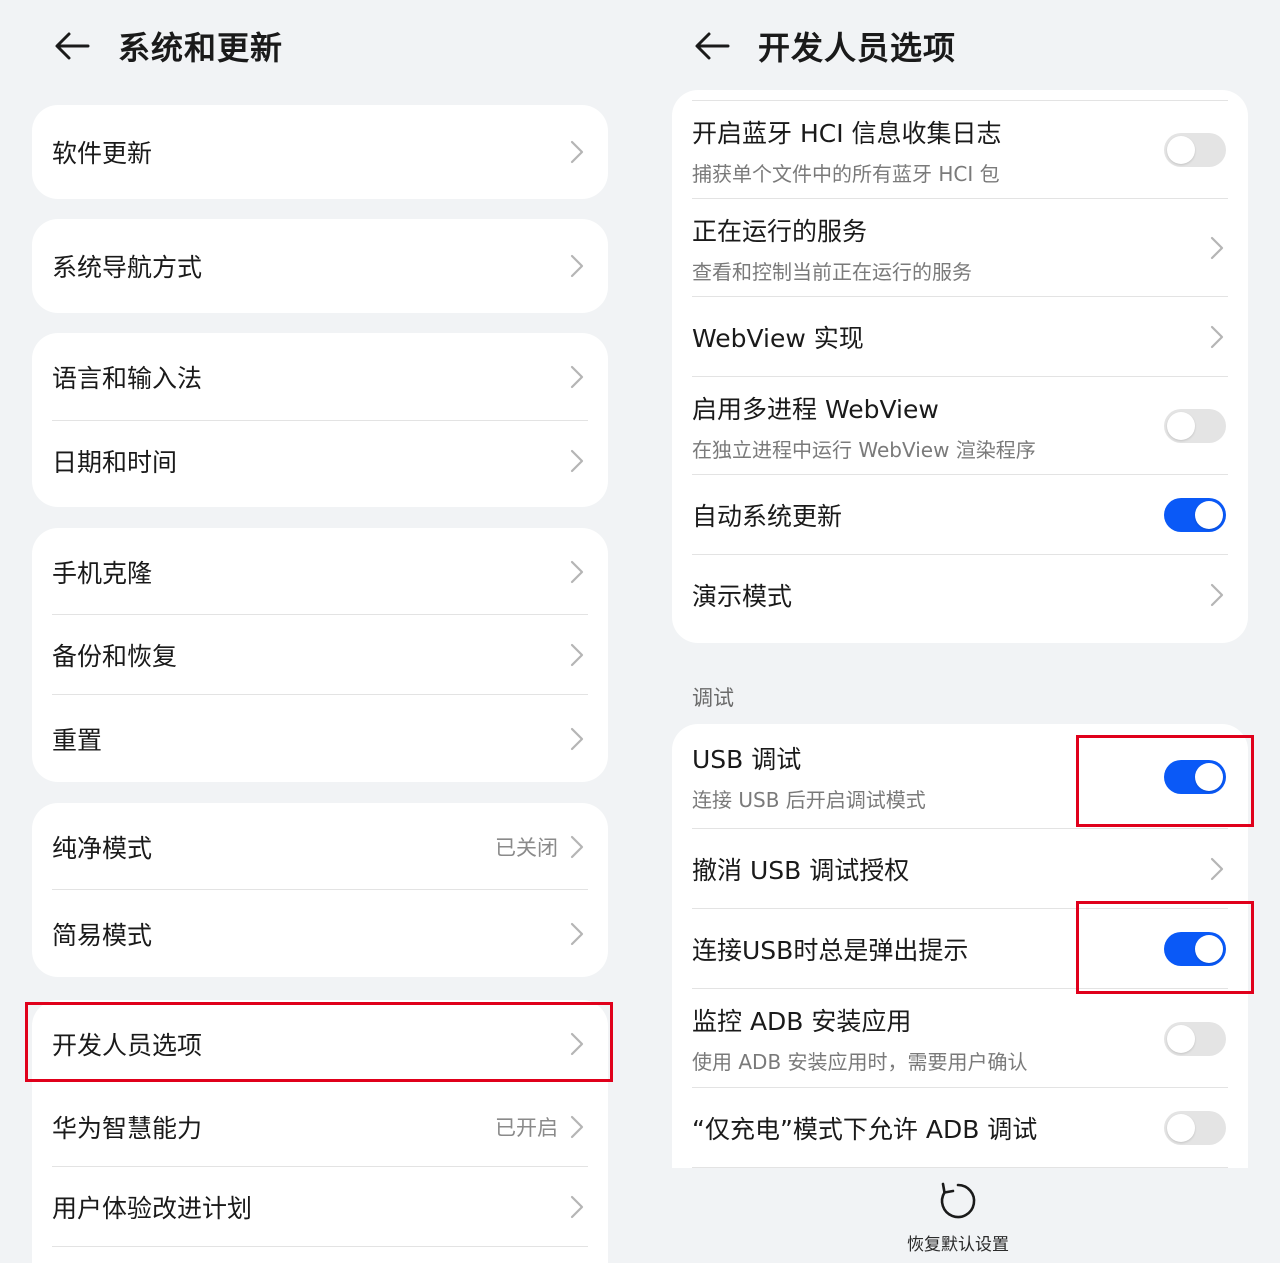  Describe the element at coordinates (127, 1128) in the screenshot. I see `menu-item-label: 华为智慧能力` at that location.